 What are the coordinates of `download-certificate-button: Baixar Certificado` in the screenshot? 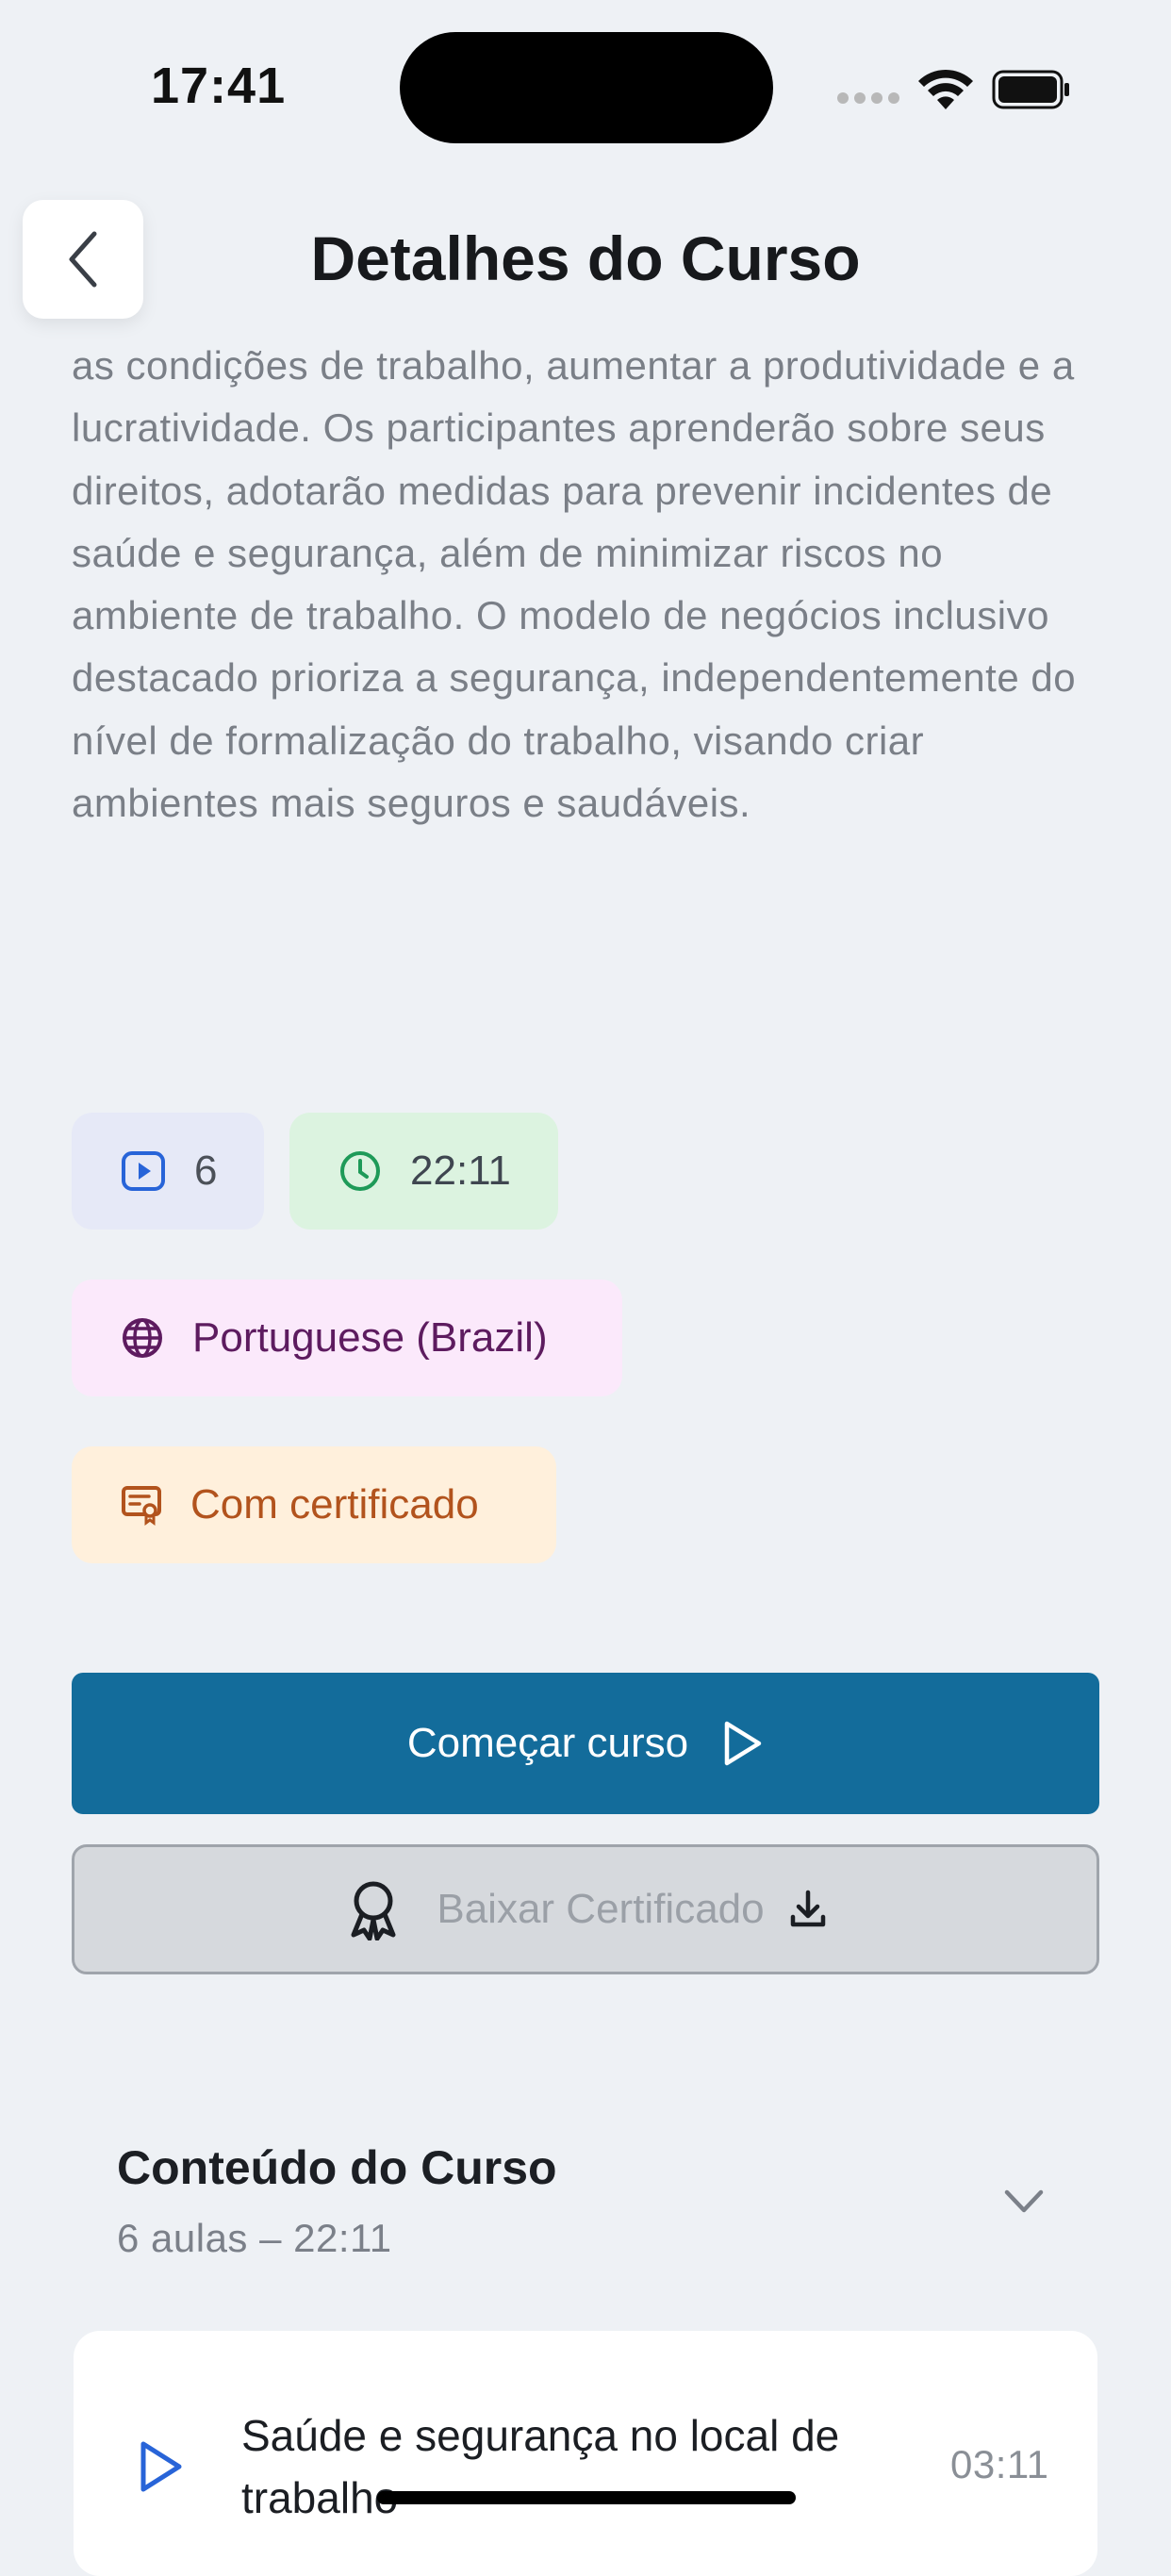 It's located at (585, 1909).